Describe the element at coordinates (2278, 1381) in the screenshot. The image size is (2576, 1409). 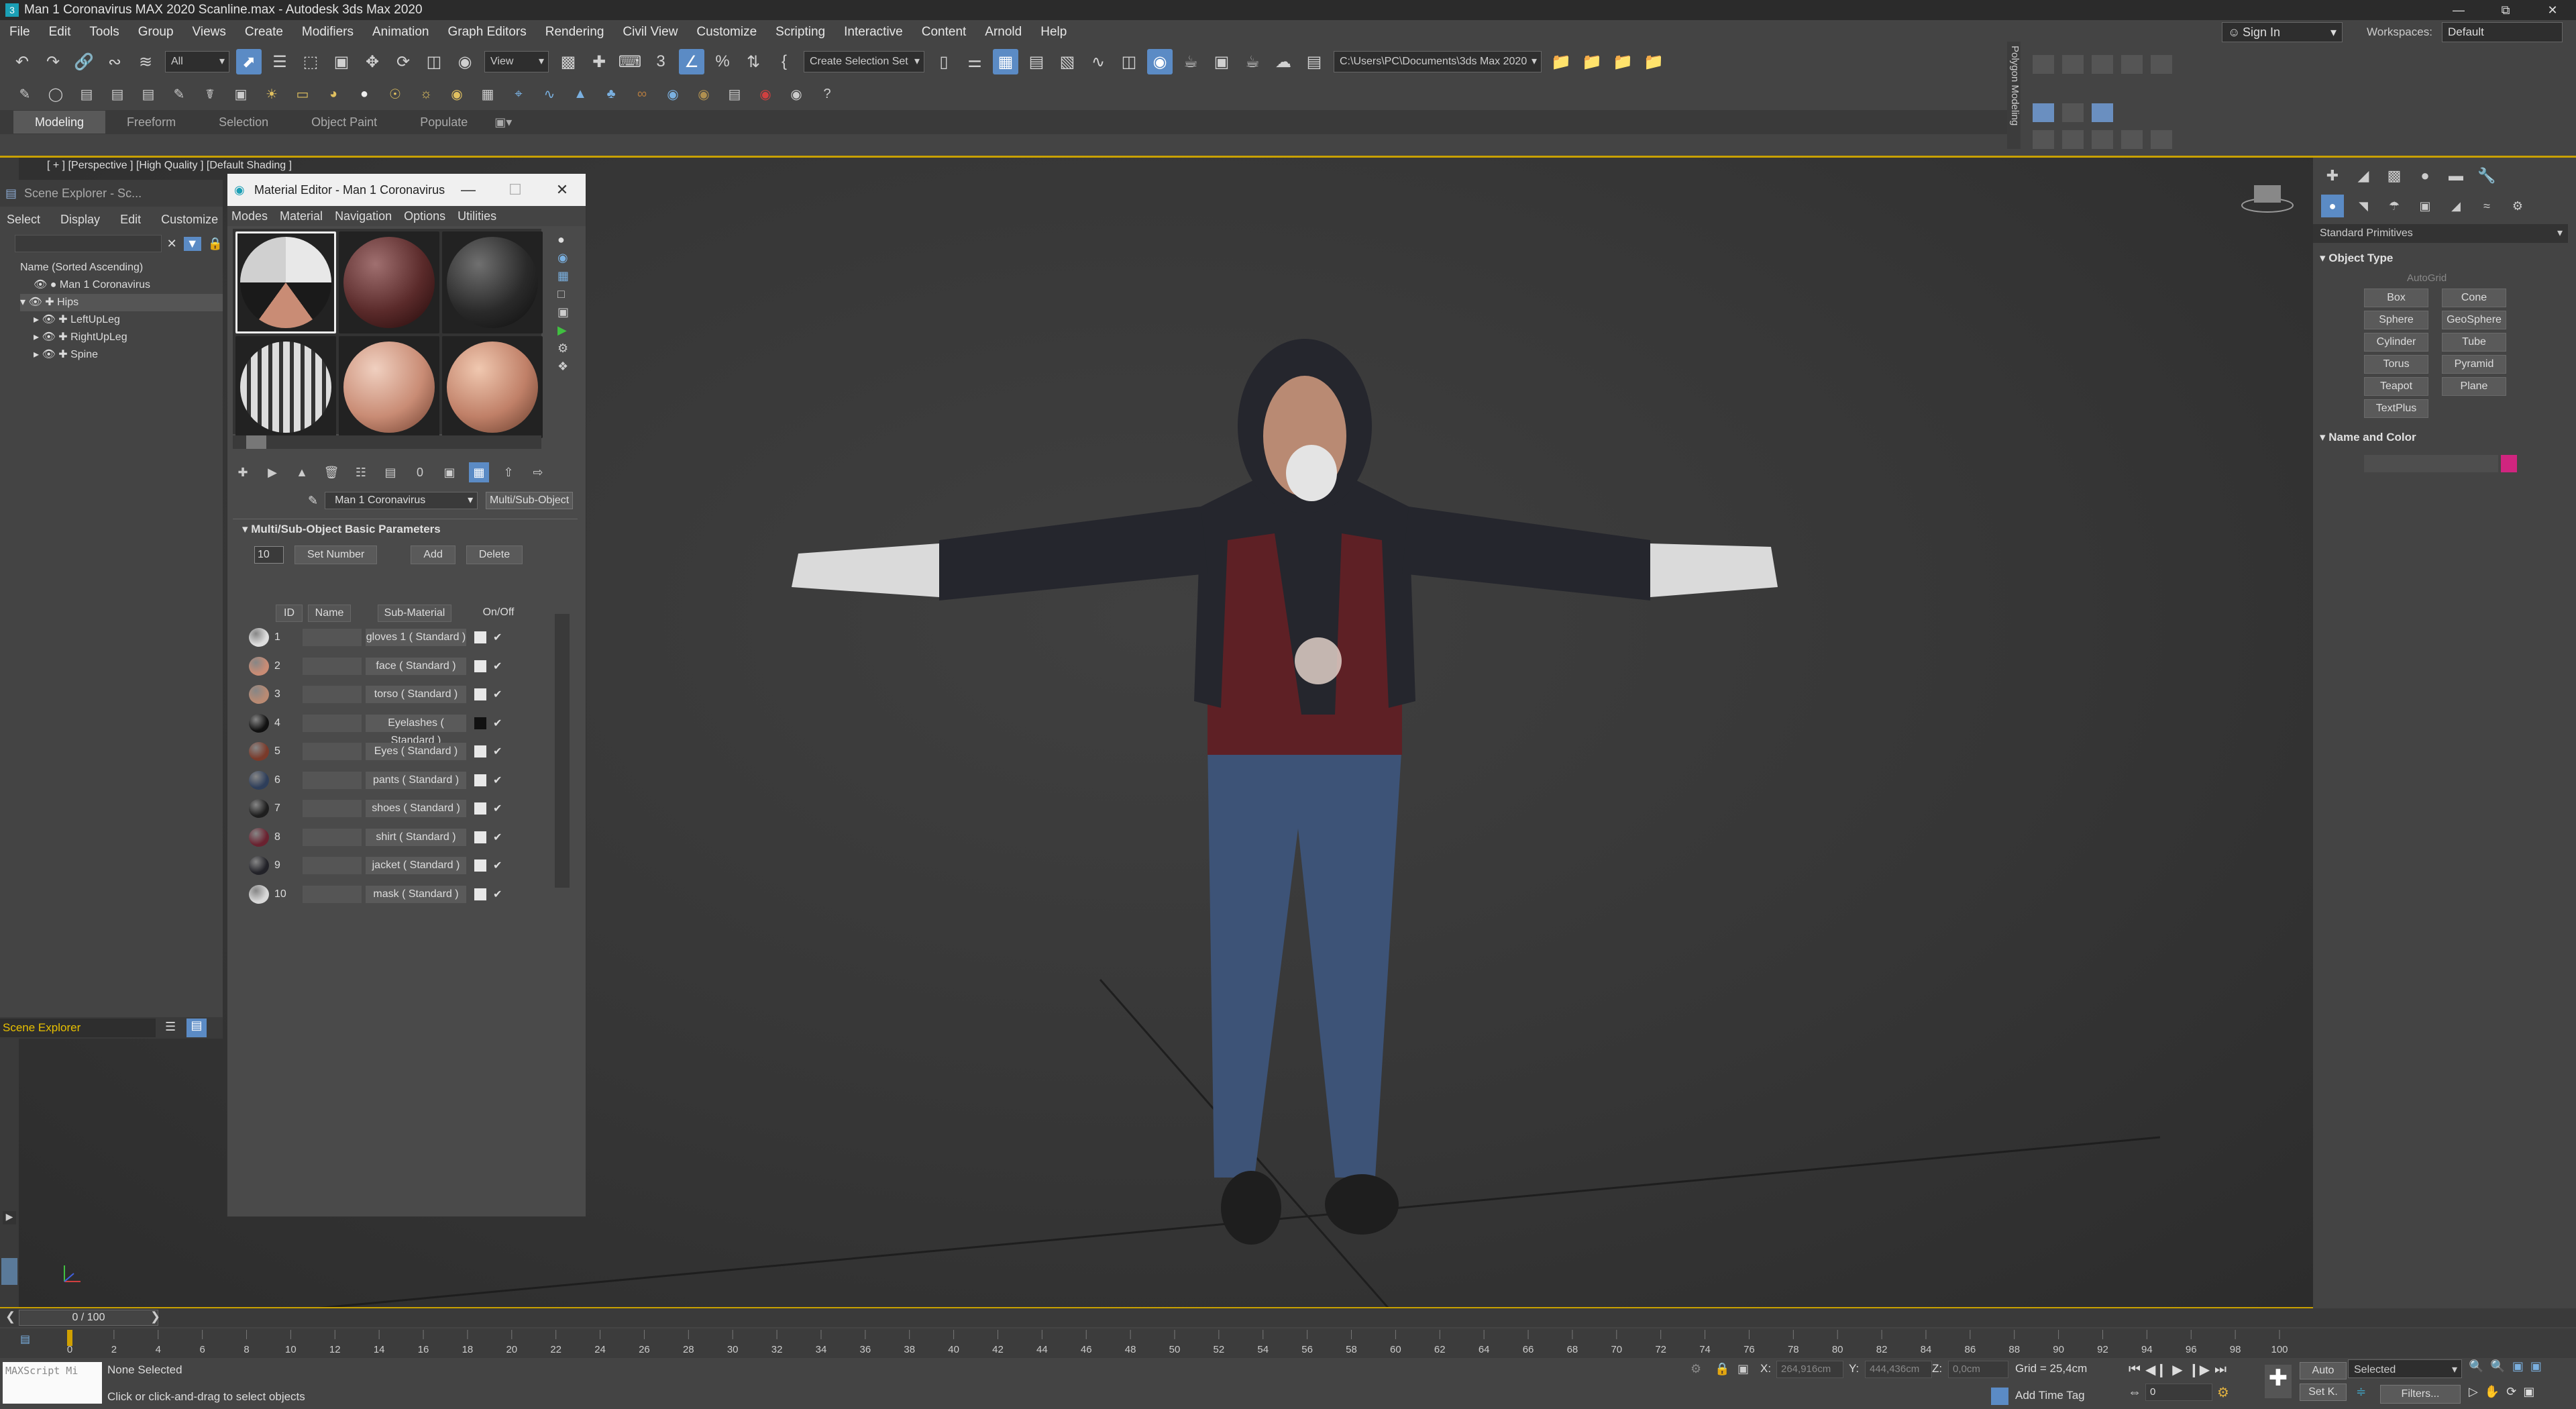
I see `set-key-icon: ✚` at that location.